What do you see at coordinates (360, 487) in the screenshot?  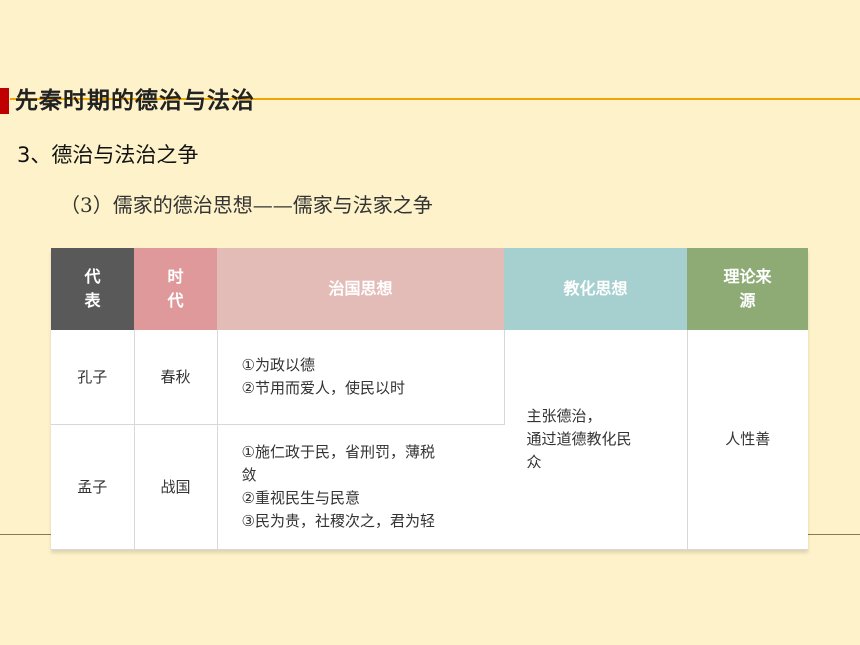 I see `cell-governance: ①施仁政于民，省刑罚，薄税 敛 ②重视民生与民意 ③民为贵，社稷次之，君为轻` at bounding box center [360, 487].